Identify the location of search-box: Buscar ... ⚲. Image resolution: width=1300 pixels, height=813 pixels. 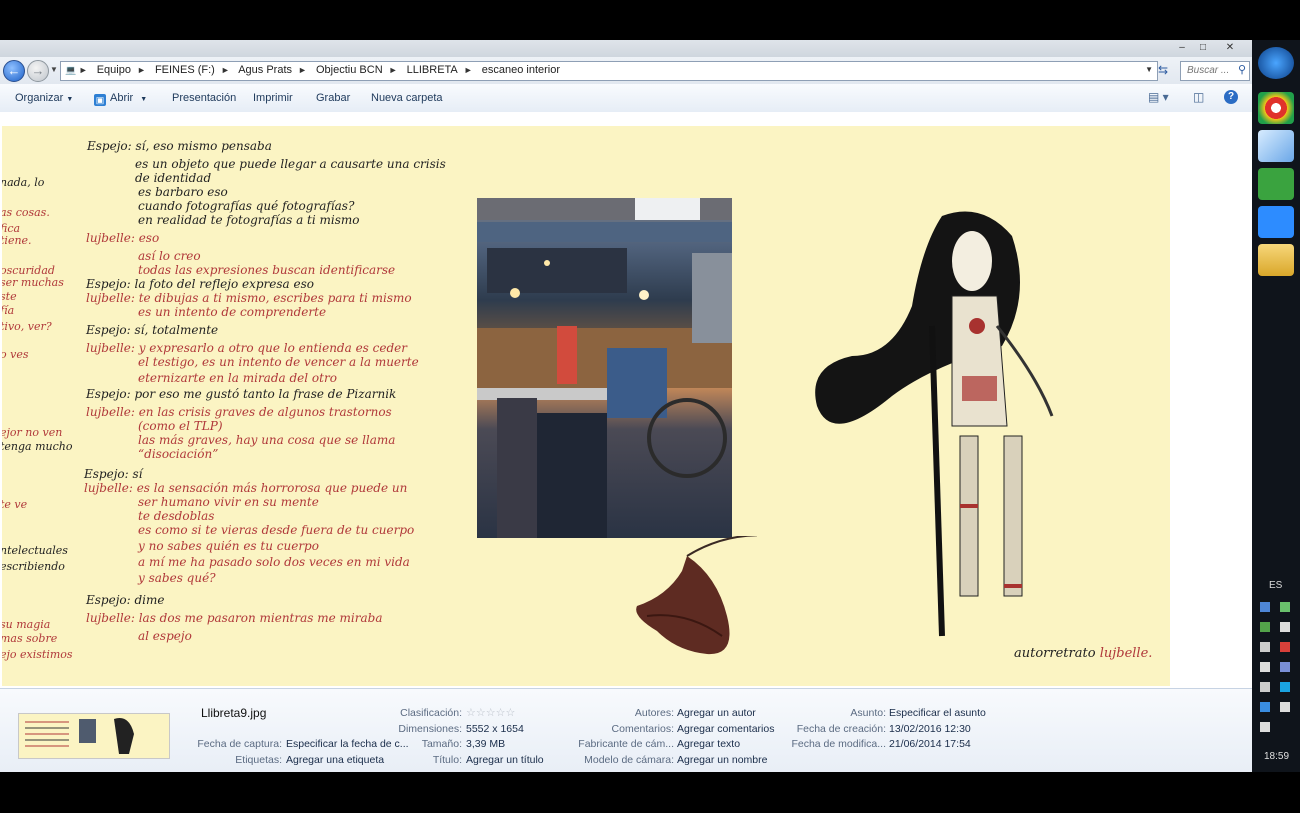
(1215, 71).